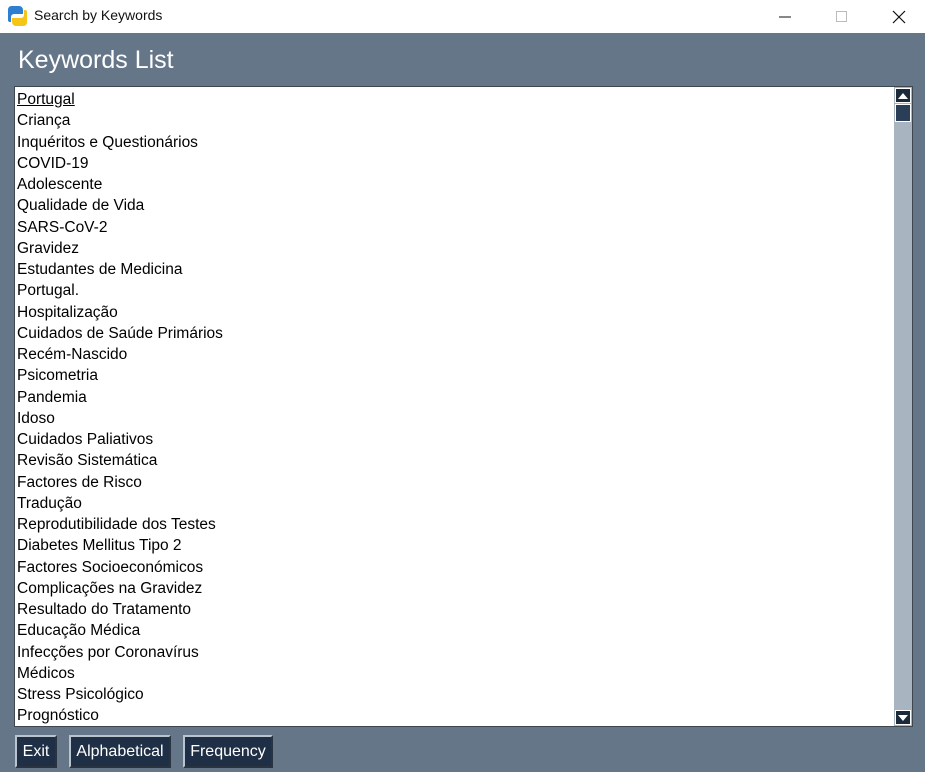 The width and height of the screenshot is (925, 772). Describe the element at coordinates (454, 99) in the screenshot. I see `list-item: Portugal` at that location.